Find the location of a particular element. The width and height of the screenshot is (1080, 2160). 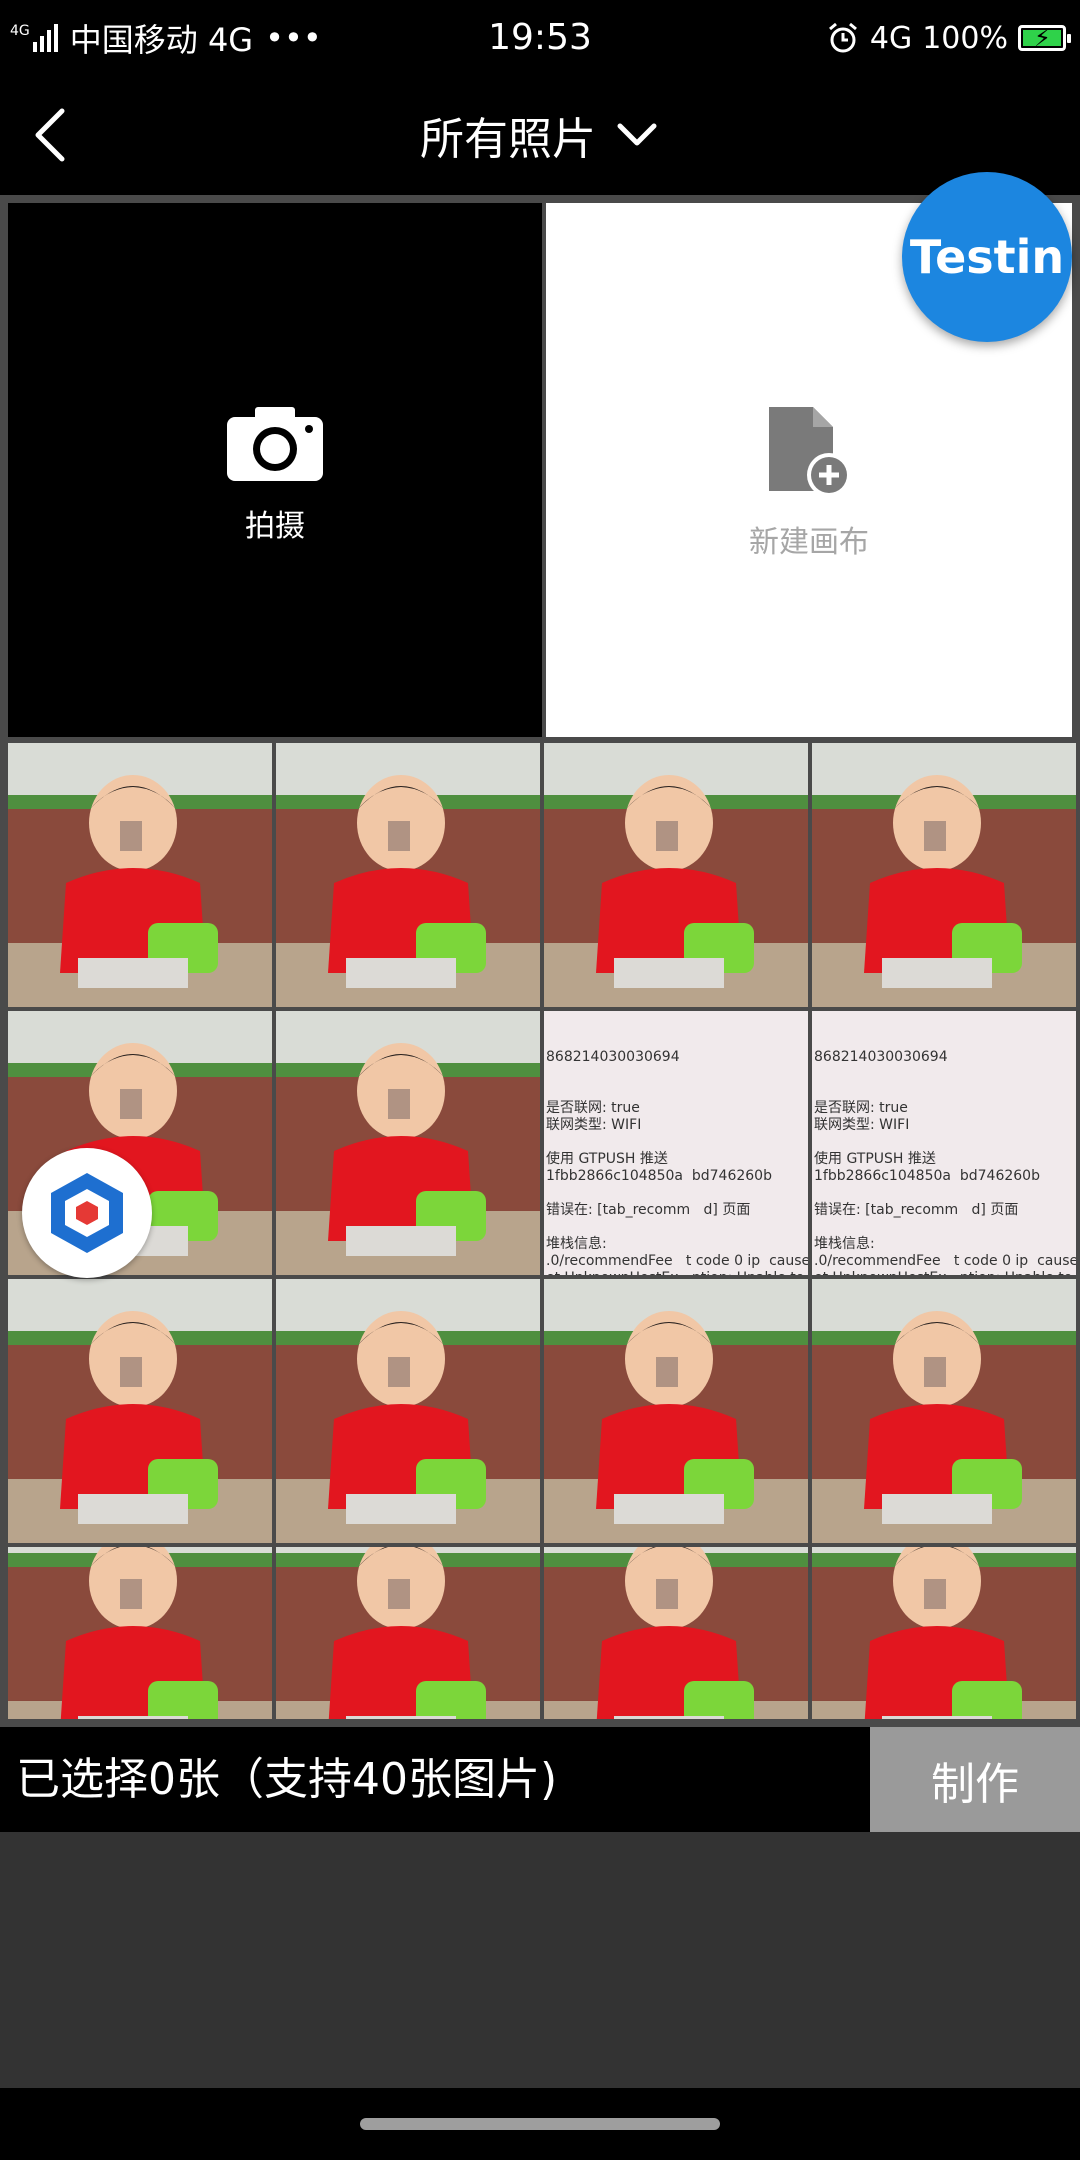

network-label: 4G is located at coordinates (891, 38).